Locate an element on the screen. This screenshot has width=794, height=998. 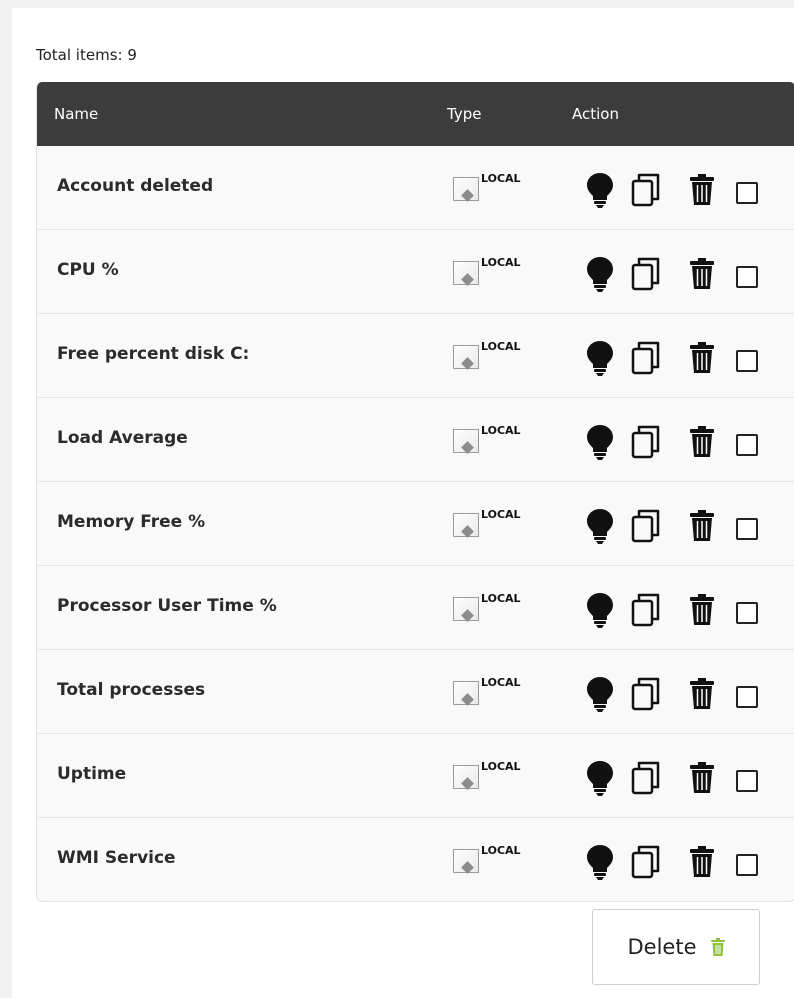
module-name: Total processes is located at coordinates (131, 690).